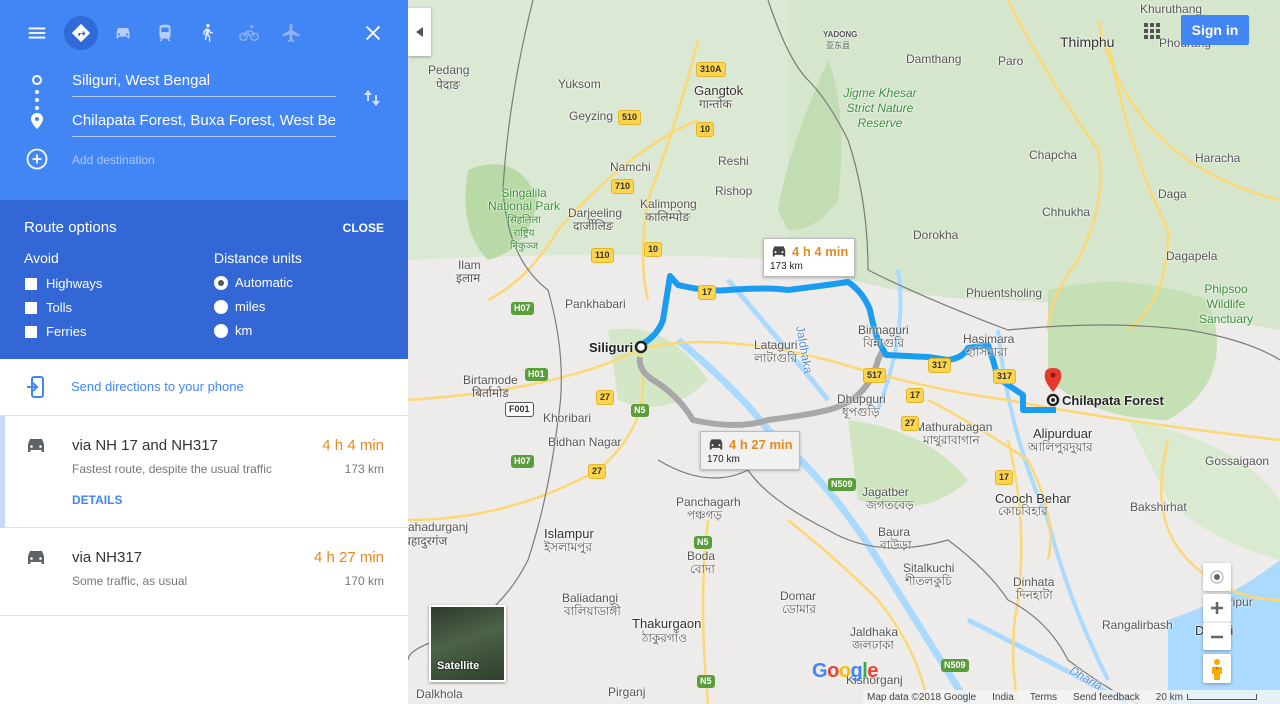 This screenshot has height=704, width=1280. I want to click on park-label: Singalila National Park, so click(524, 199).